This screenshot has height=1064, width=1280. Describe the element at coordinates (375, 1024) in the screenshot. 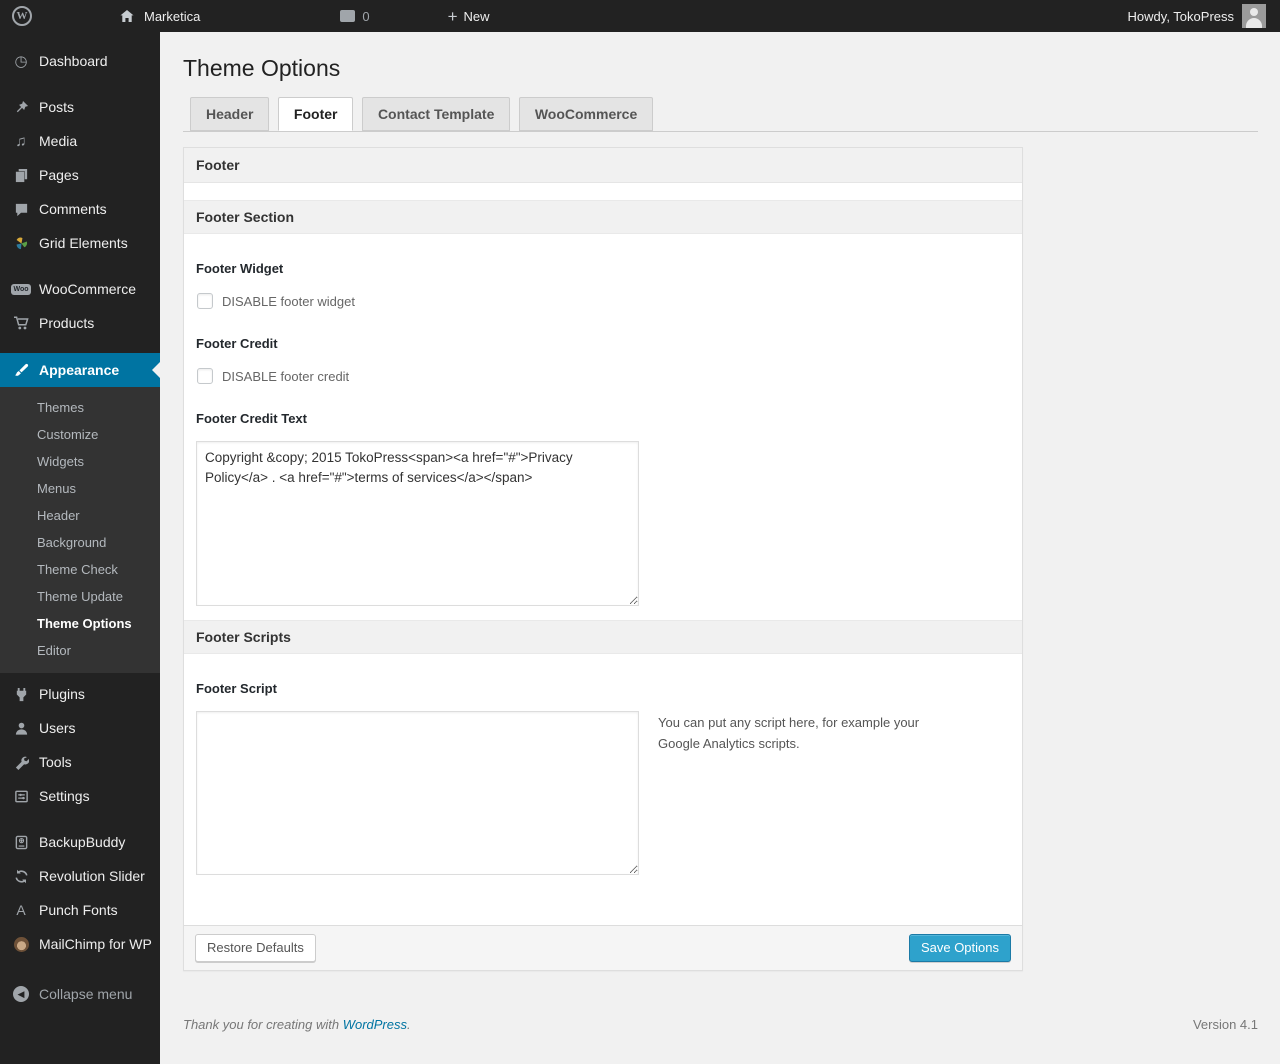

I see `wordpress-link: WordPress` at that location.